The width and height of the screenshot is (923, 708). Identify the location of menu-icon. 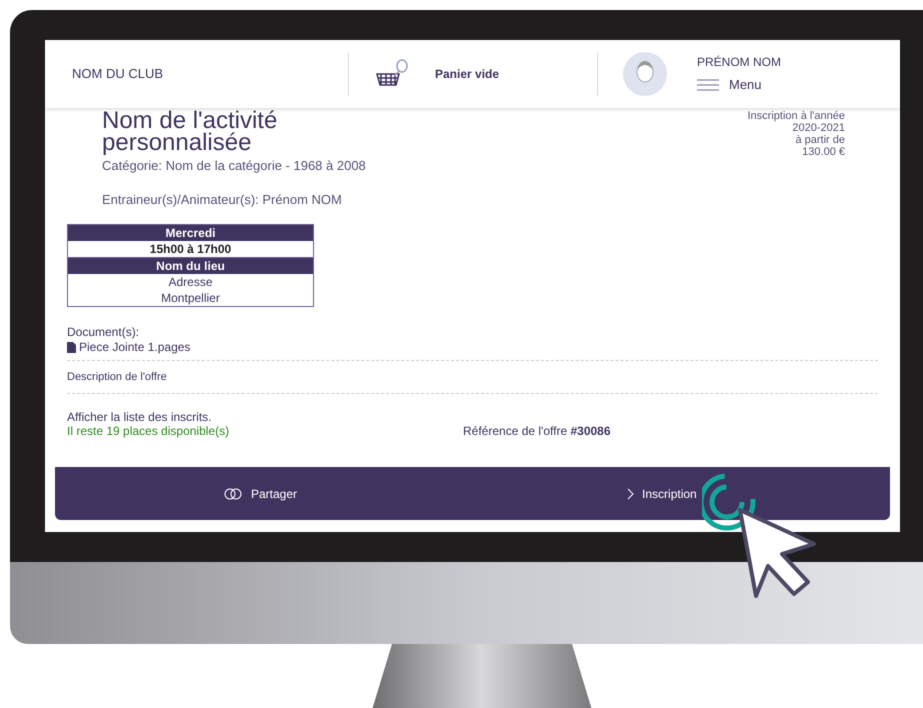
(708, 85).